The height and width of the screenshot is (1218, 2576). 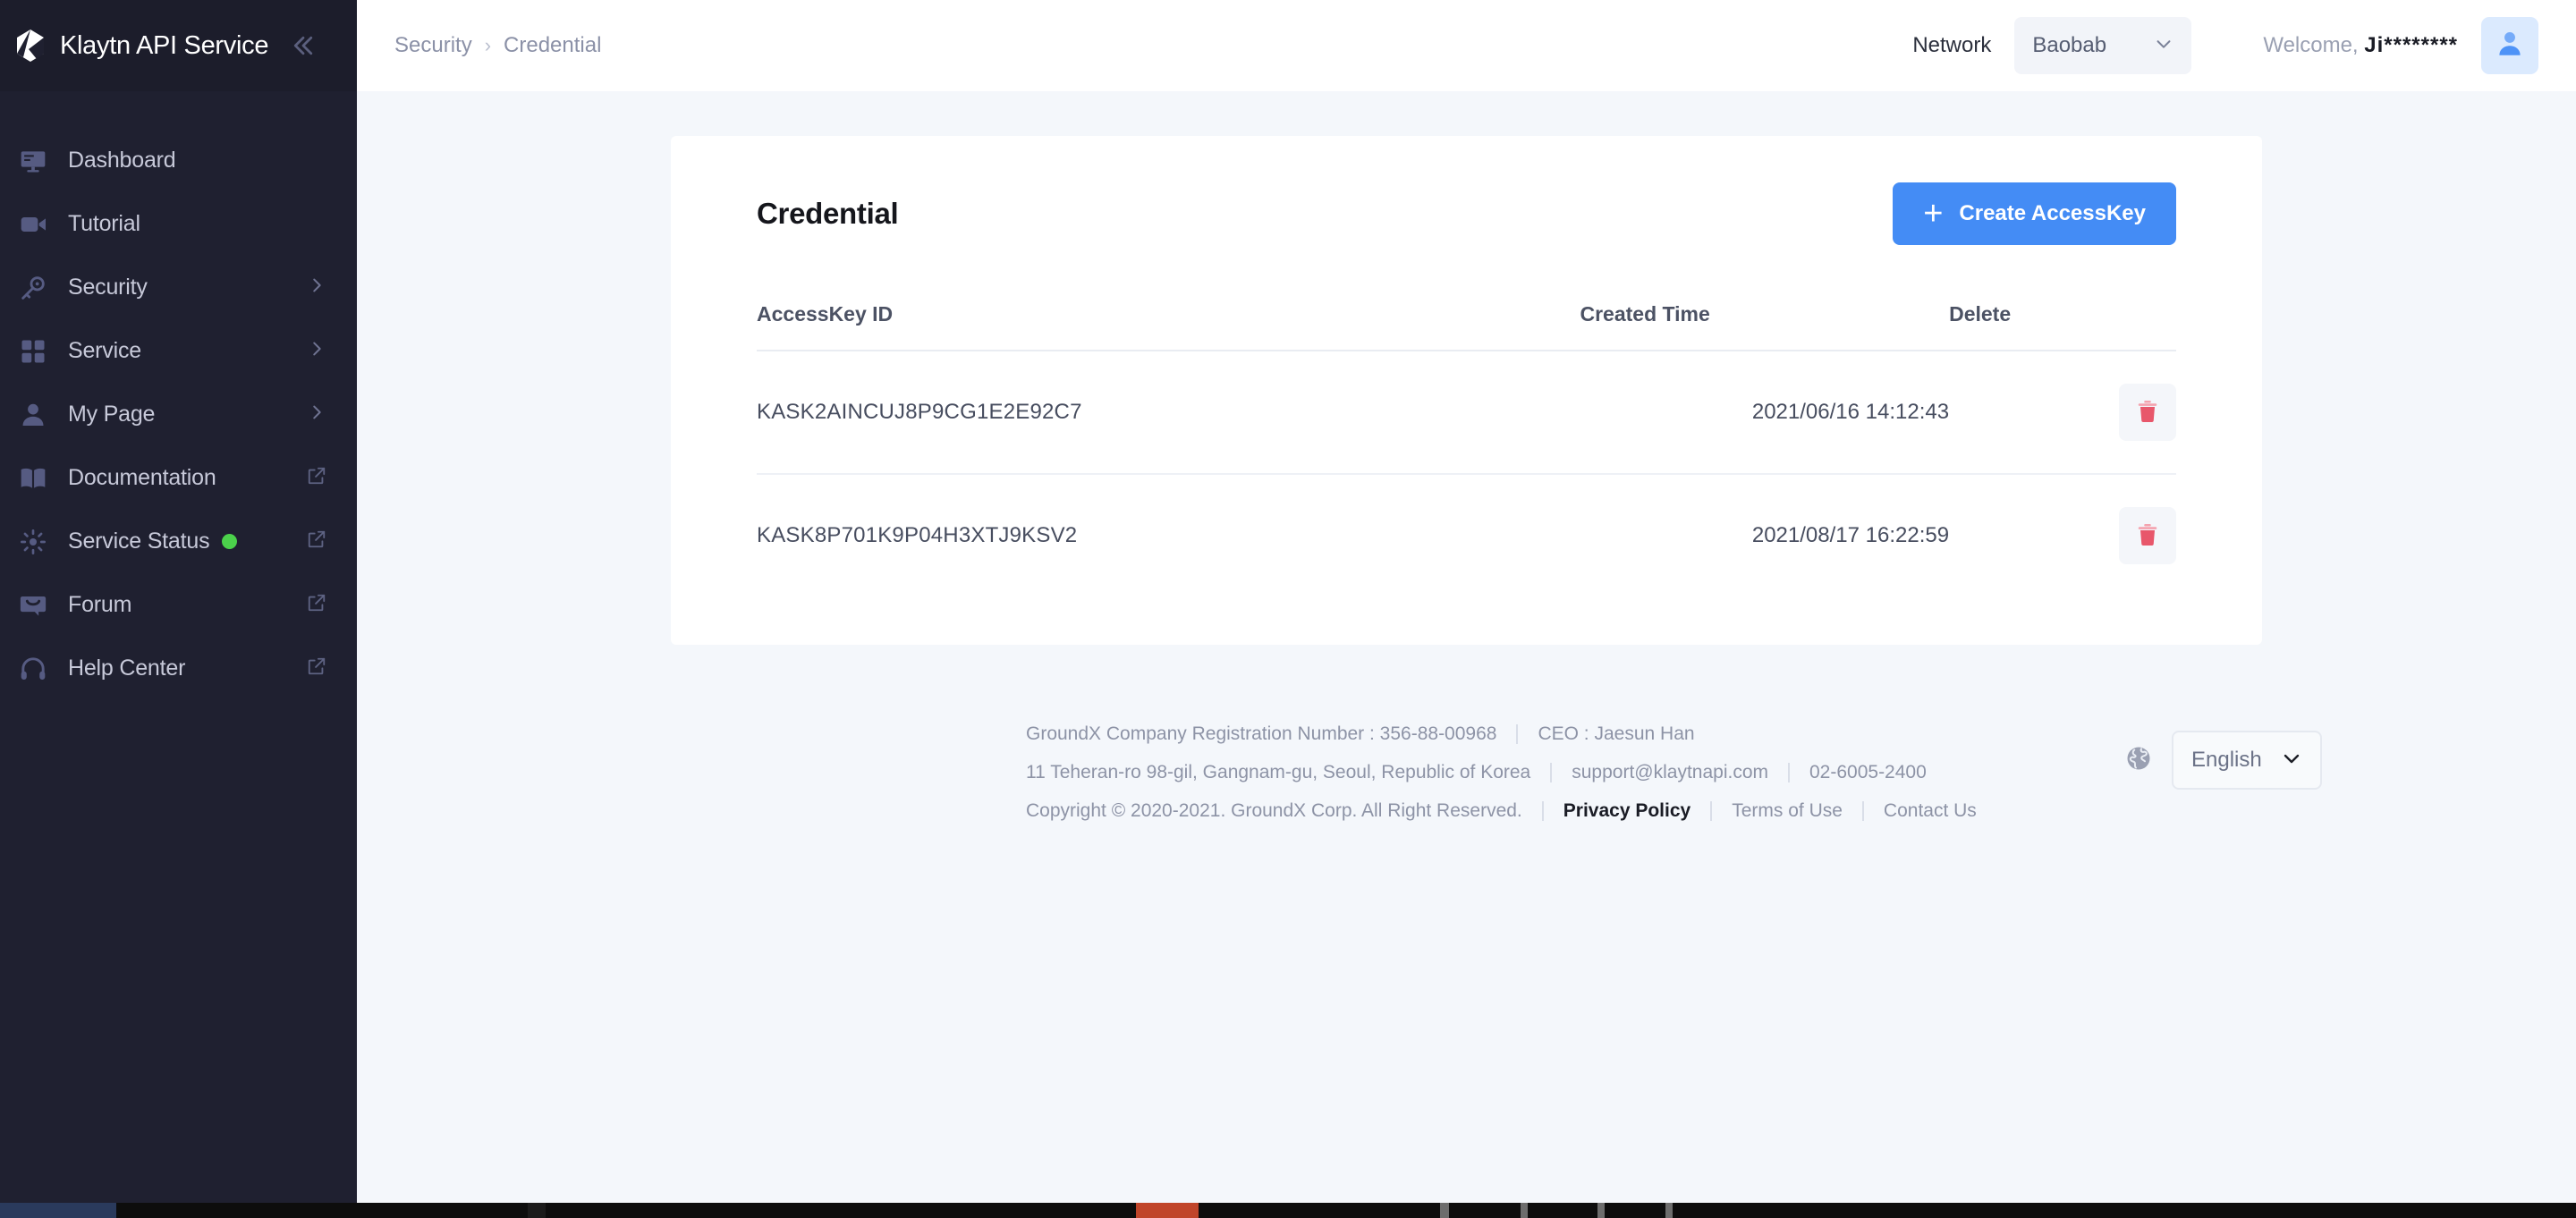 What do you see at coordinates (1787, 811) in the screenshot?
I see `terms-of-use-link: Terms of Use` at bounding box center [1787, 811].